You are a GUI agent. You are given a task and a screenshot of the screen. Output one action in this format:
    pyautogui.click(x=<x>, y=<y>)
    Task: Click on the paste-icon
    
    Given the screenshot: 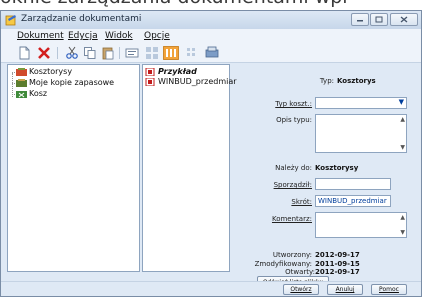 What is the action you would take?
    pyautogui.click(x=108, y=53)
    